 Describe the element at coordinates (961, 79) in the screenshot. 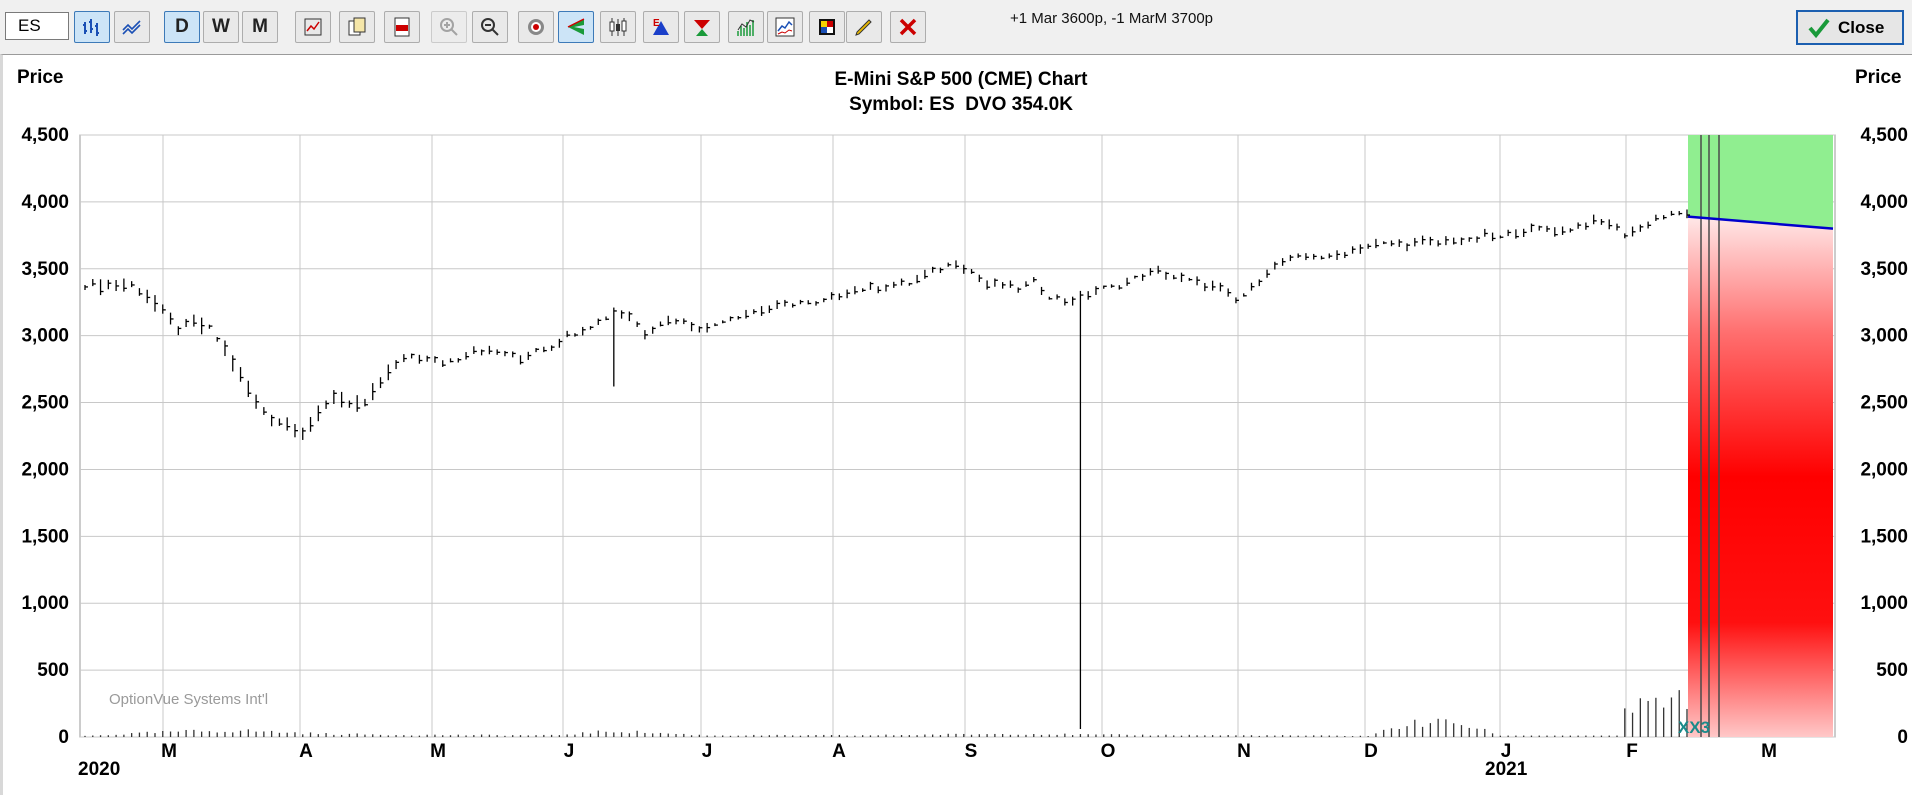

I see `chart-title: E-Mini S&P 500 (CME) Chart` at that location.